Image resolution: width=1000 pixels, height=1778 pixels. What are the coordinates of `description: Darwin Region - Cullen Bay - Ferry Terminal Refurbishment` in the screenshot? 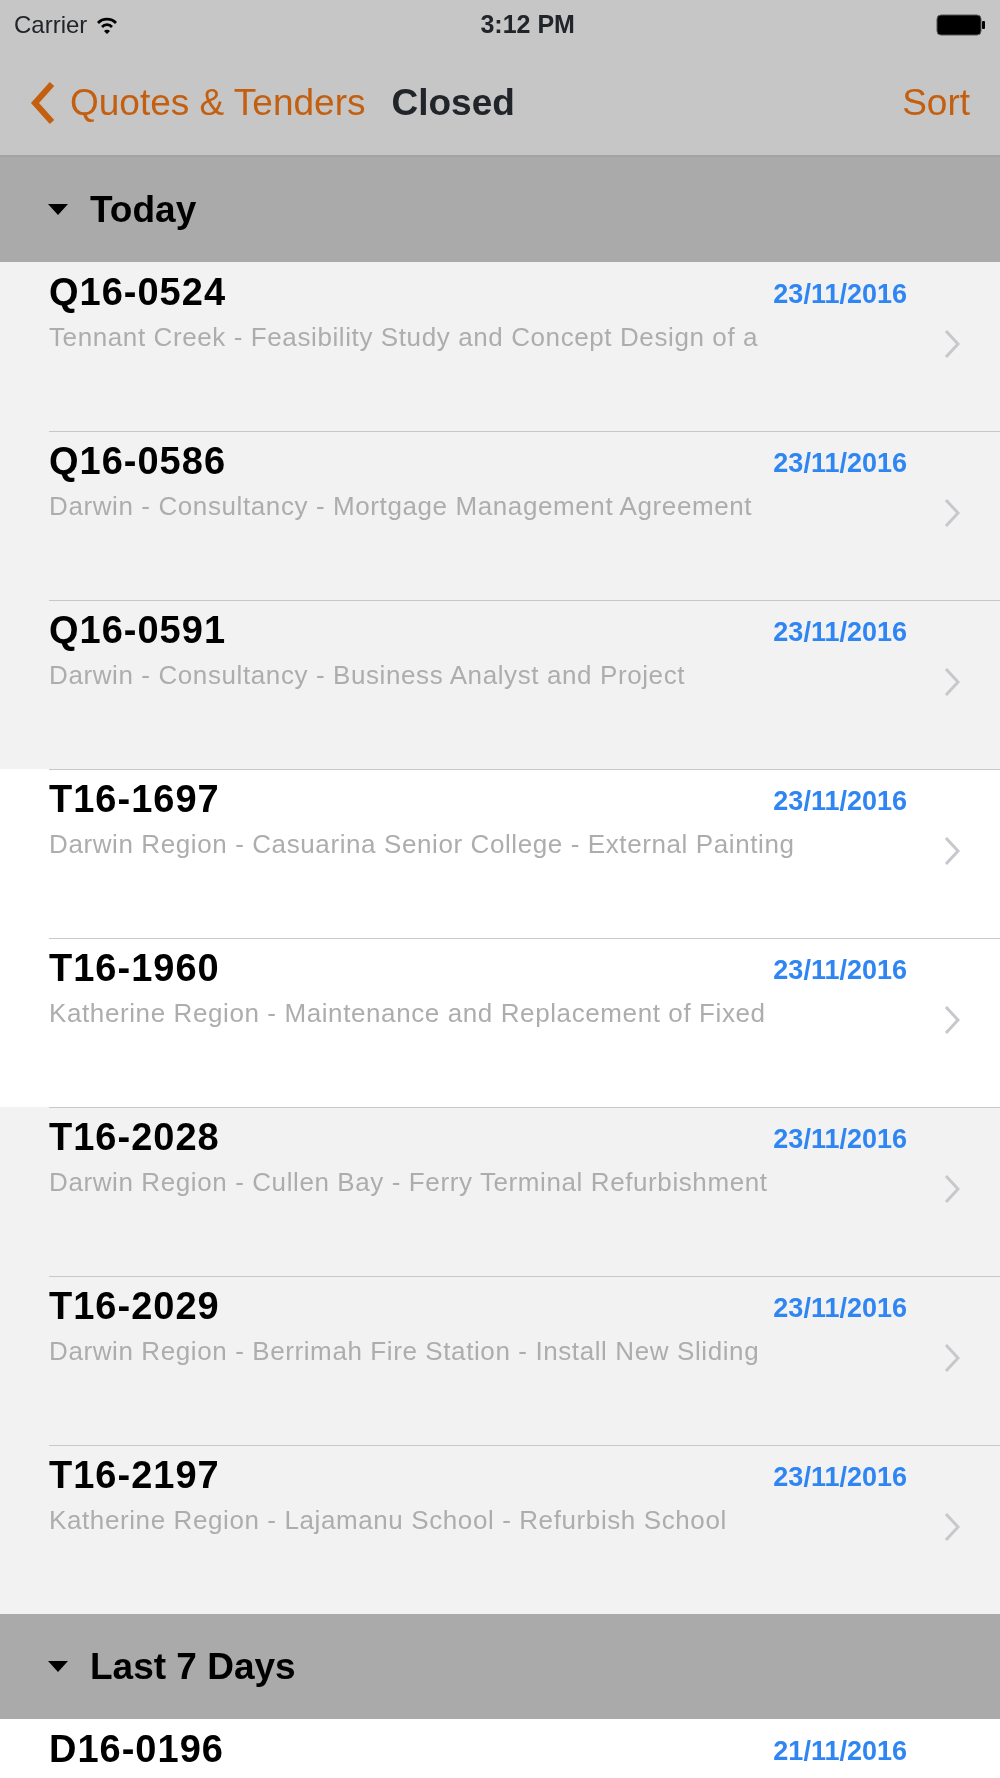 It's located at (408, 1182).